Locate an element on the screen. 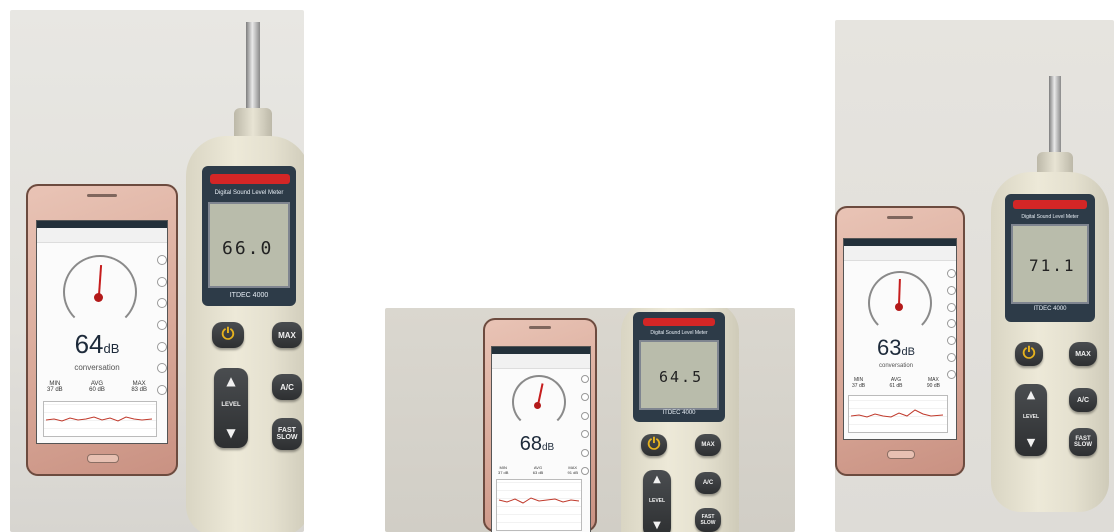  lcd-value: 71.1 is located at coordinates (1052, 265).